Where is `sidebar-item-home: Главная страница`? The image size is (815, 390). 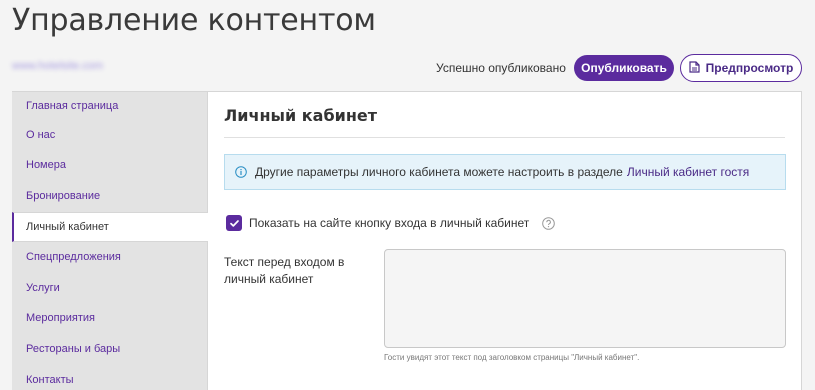
sidebar-item-home: Главная страница is located at coordinates (109, 106).